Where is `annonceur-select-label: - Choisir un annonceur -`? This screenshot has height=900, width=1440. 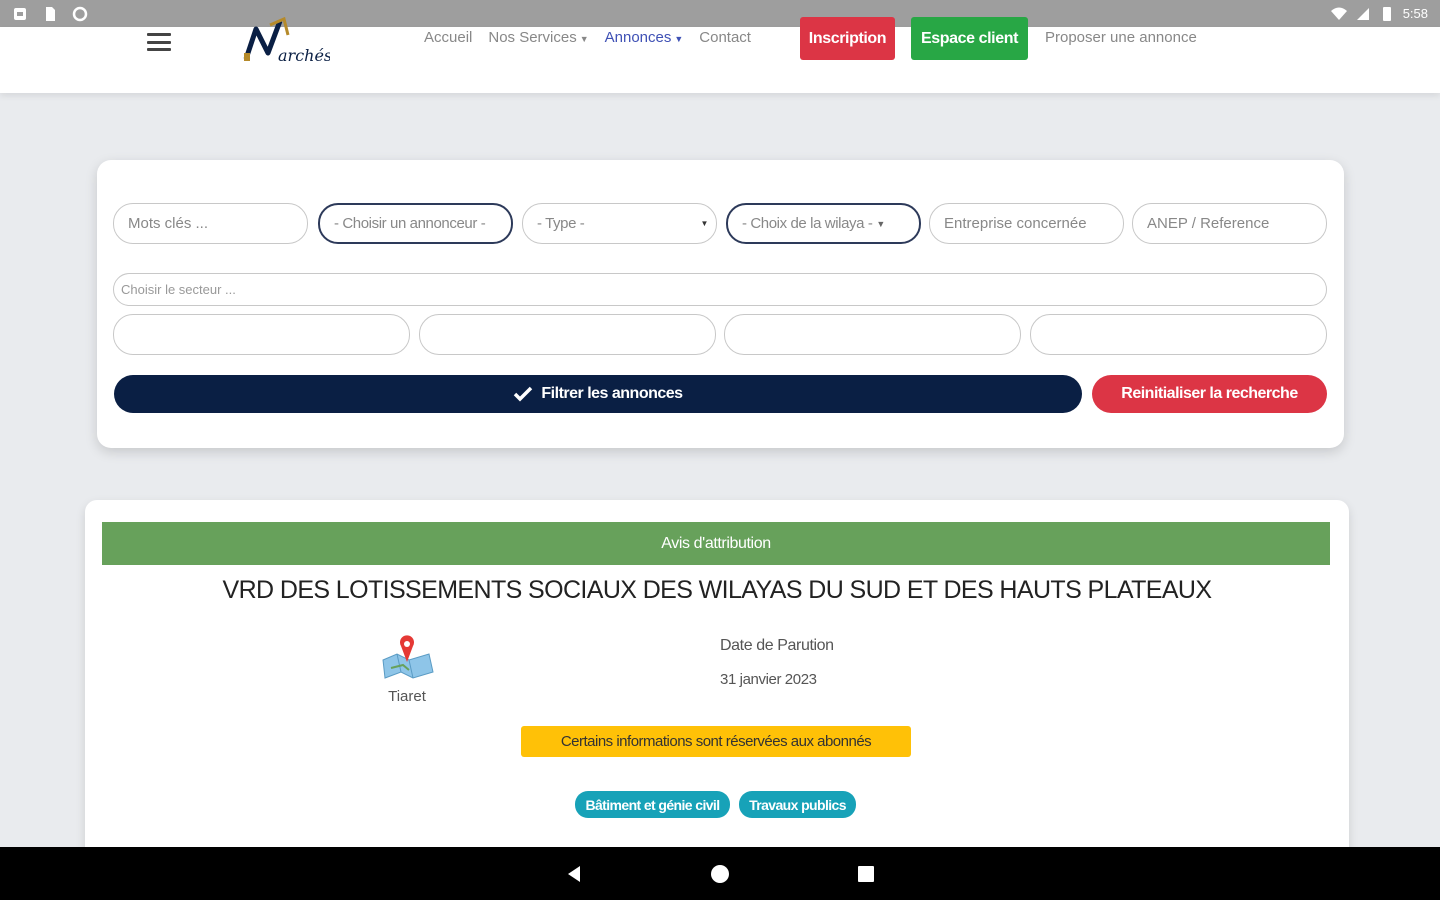
annonceur-select-label: - Choisir un annonceur - is located at coordinates (410, 223).